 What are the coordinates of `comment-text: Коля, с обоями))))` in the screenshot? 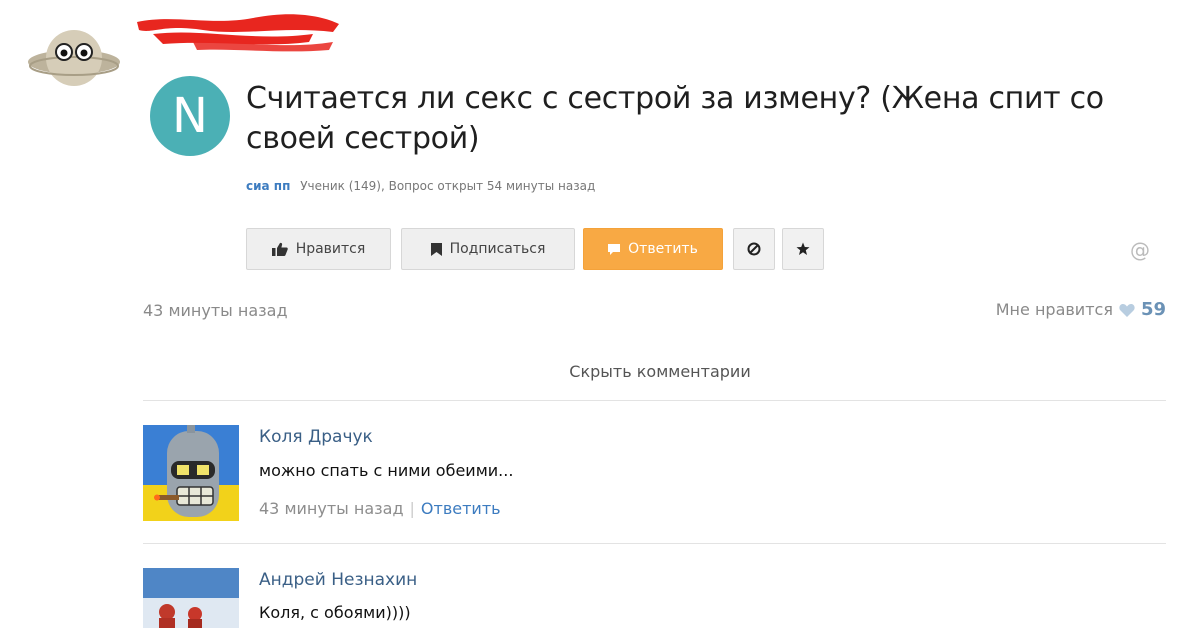 It's located at (335, 612).